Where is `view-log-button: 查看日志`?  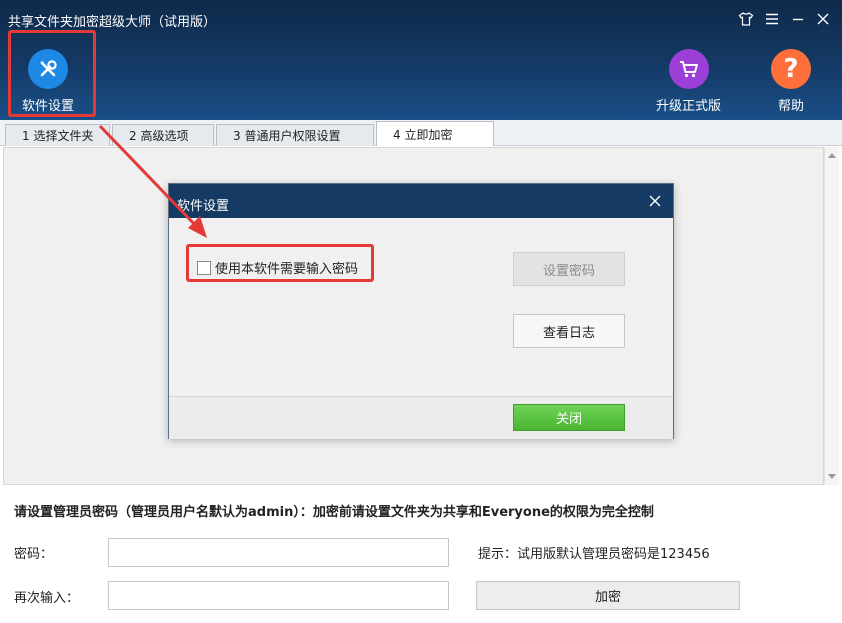
view-log-button: 查看日志 is located at coordinates (569, 331).